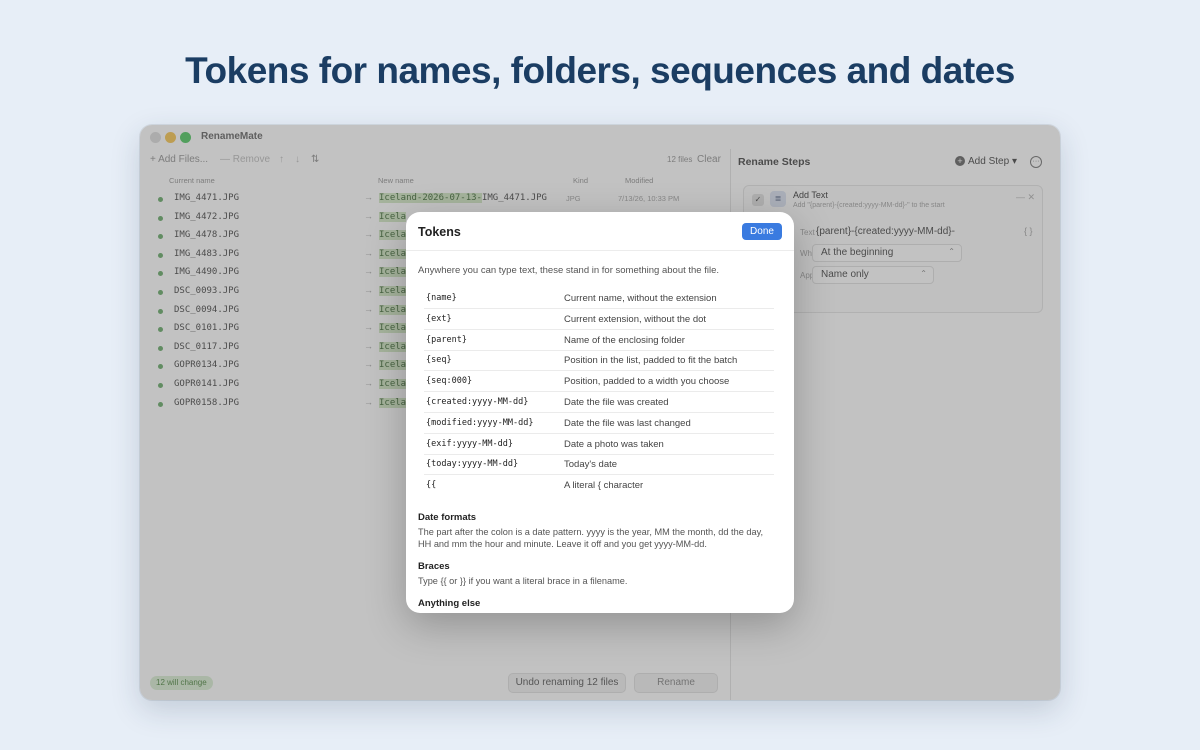  I want to click on token-row: {parent} Name of the enclosing folder, so click(599, 340).